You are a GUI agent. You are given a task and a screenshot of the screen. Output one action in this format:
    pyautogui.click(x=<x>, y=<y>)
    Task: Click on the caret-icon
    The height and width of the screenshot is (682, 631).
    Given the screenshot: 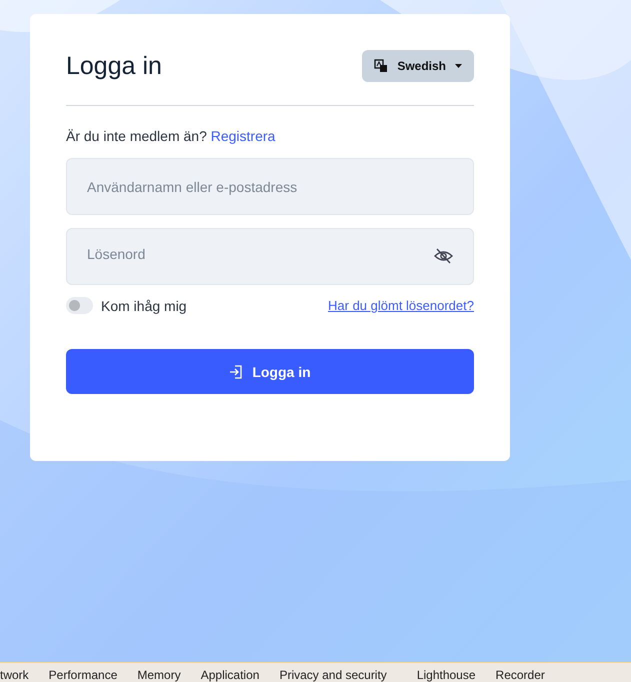 What is the action you would take?
    pyautogui.click(x=458, y=66)
    